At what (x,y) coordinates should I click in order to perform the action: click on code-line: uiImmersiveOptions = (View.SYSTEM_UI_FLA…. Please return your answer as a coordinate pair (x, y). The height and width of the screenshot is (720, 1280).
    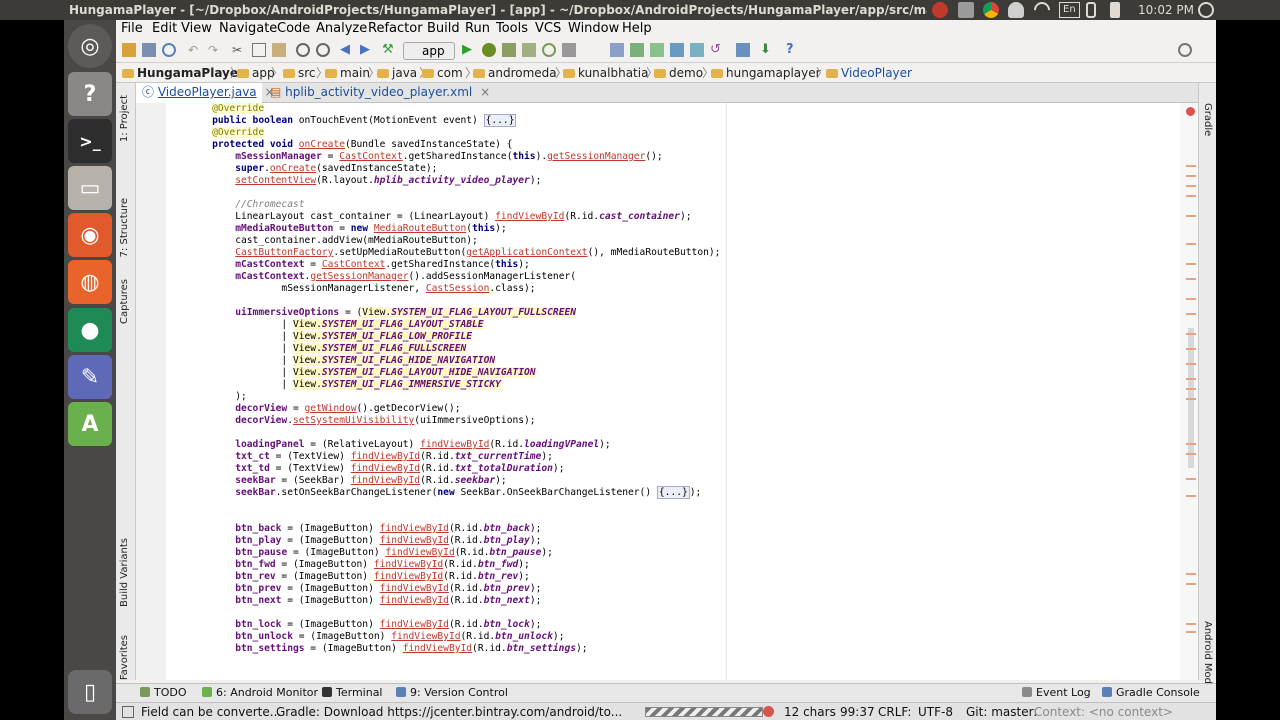
    Looking at the image, I should click on (443, 313).